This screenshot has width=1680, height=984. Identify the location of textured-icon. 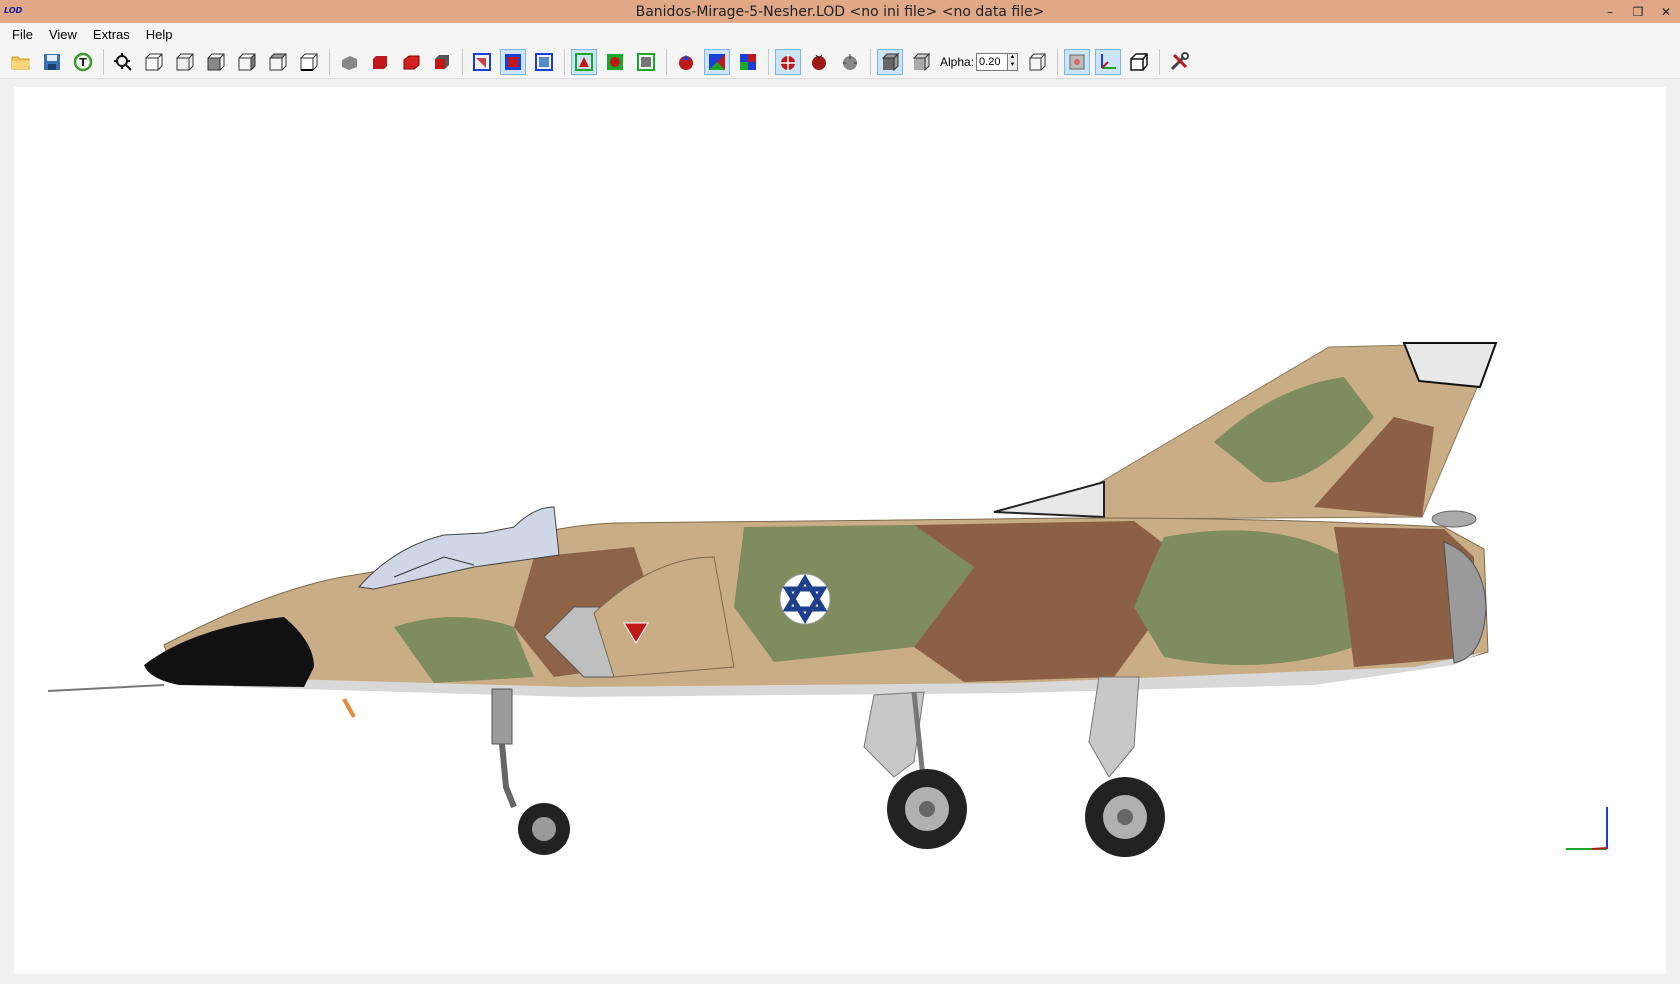
(717, 61).